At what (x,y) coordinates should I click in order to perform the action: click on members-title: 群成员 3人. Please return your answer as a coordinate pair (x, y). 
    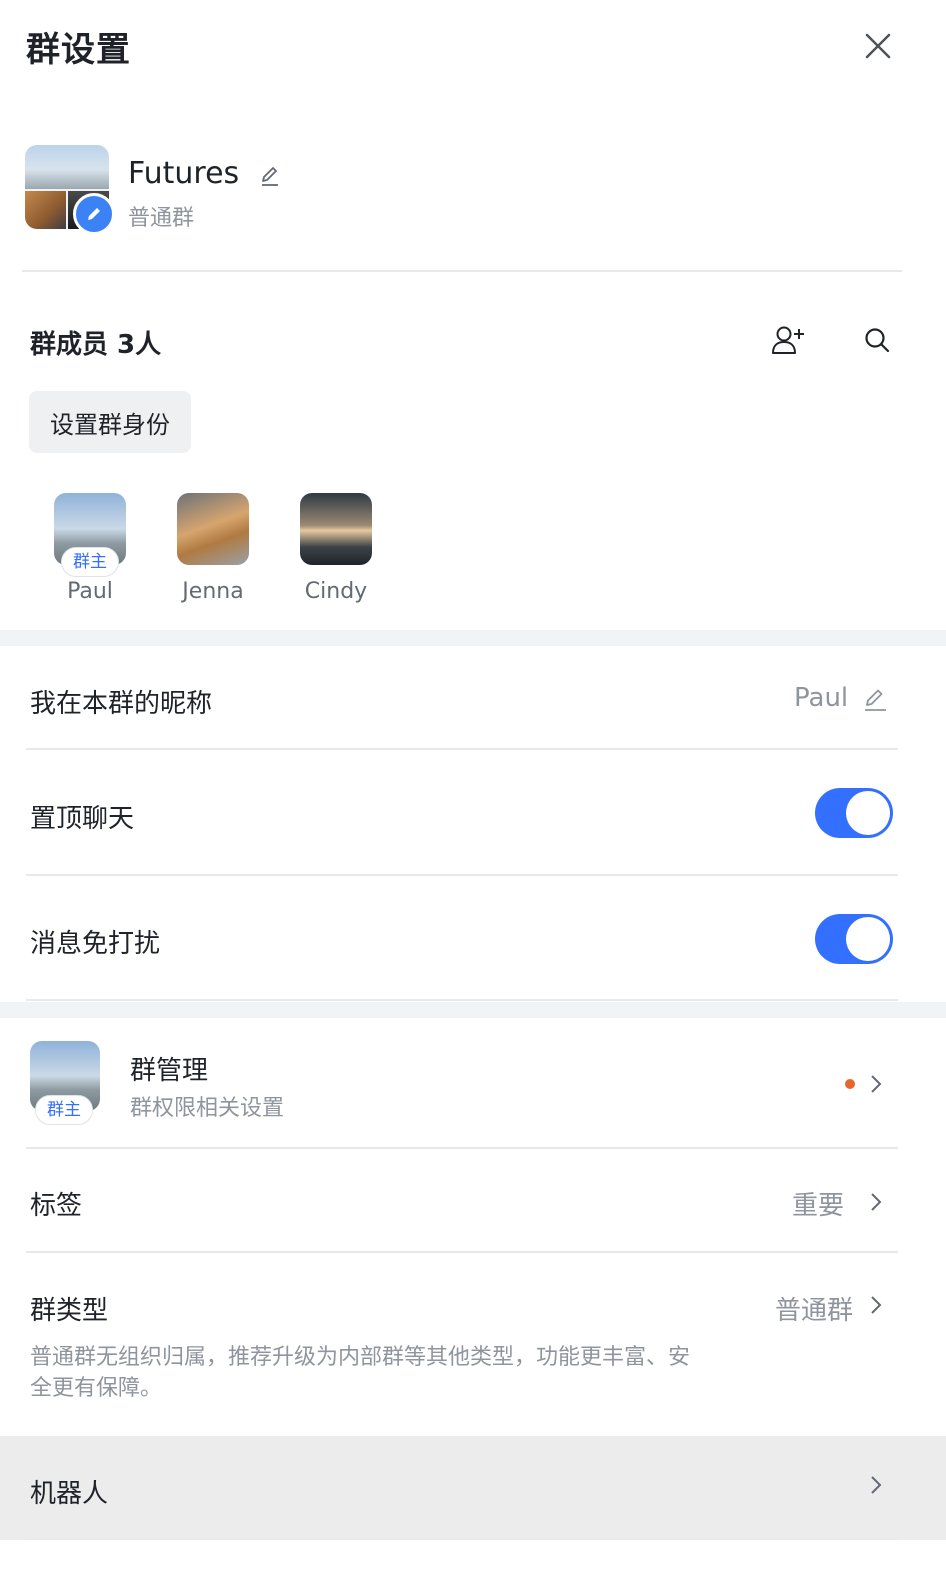
    Looking at the image, I should click on (96, 345).